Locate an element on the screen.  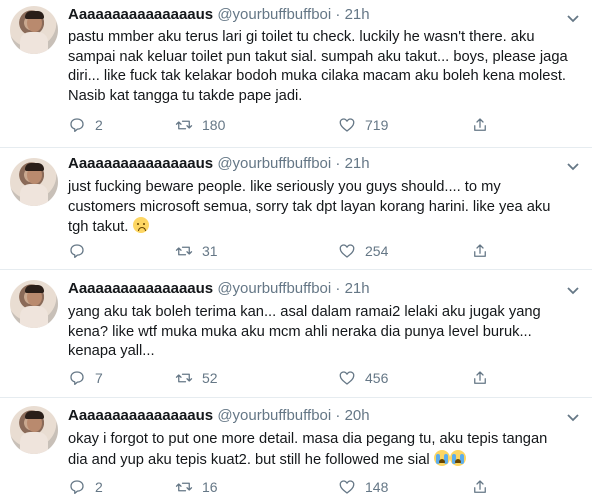
like-button: 719 is located at coordinates (363, 125).